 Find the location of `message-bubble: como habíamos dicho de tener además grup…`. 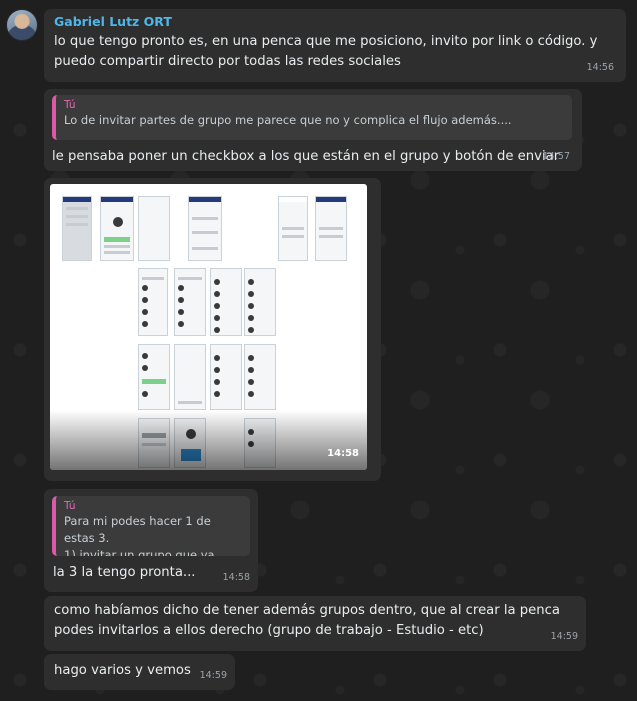

message-bubble: como habíamos dicho de tener además grup… is located at coordinates (315, 623).